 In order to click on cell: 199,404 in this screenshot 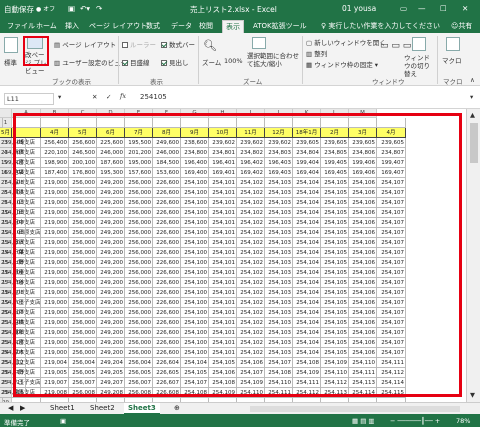, I will do `click(307, 163)`.